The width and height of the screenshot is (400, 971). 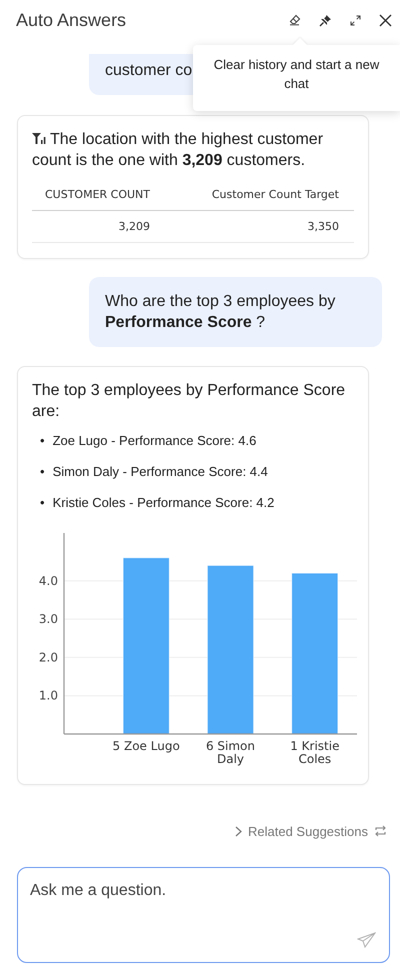 What do you see at coordinates (48, 581) in the screenshot?
I see `axis-label: 4.0` at bounding box center [48, 581].